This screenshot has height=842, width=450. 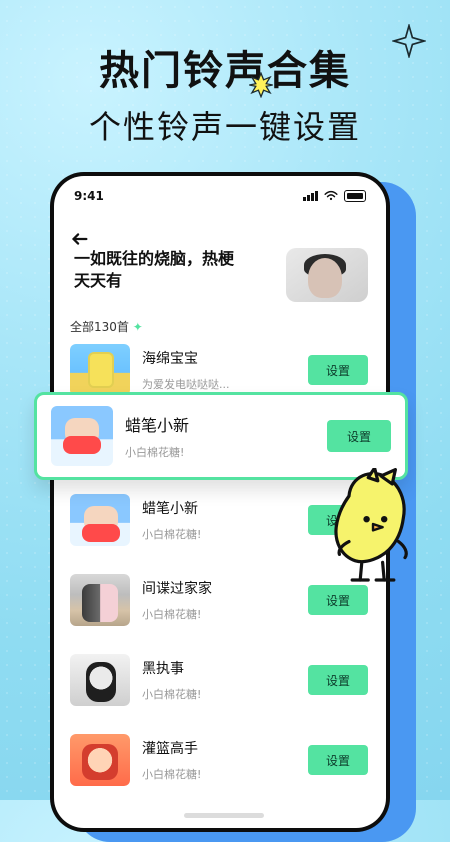 What do you see at coordinates (355, 196) in the screenshot?
I see `battery-icon` at bounding box center [355, 196].